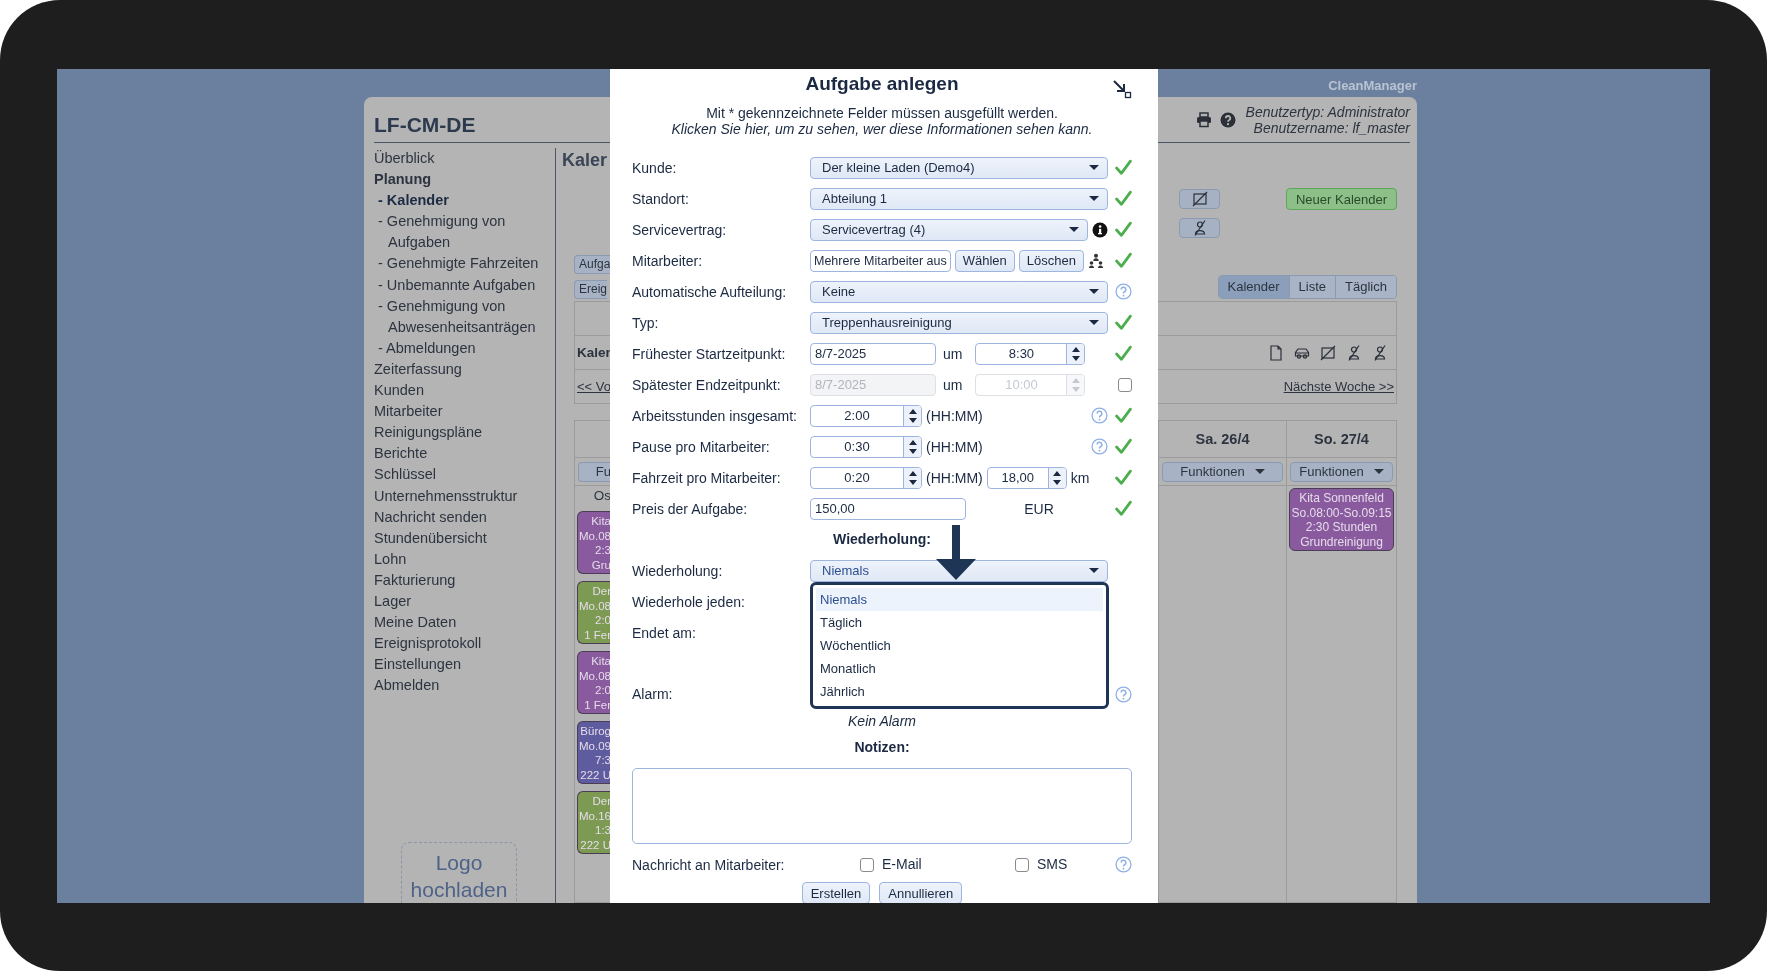 The height and width of the screenshot is (971, 1767). I want to click on nav-item: Überblick, so click(464, 159).